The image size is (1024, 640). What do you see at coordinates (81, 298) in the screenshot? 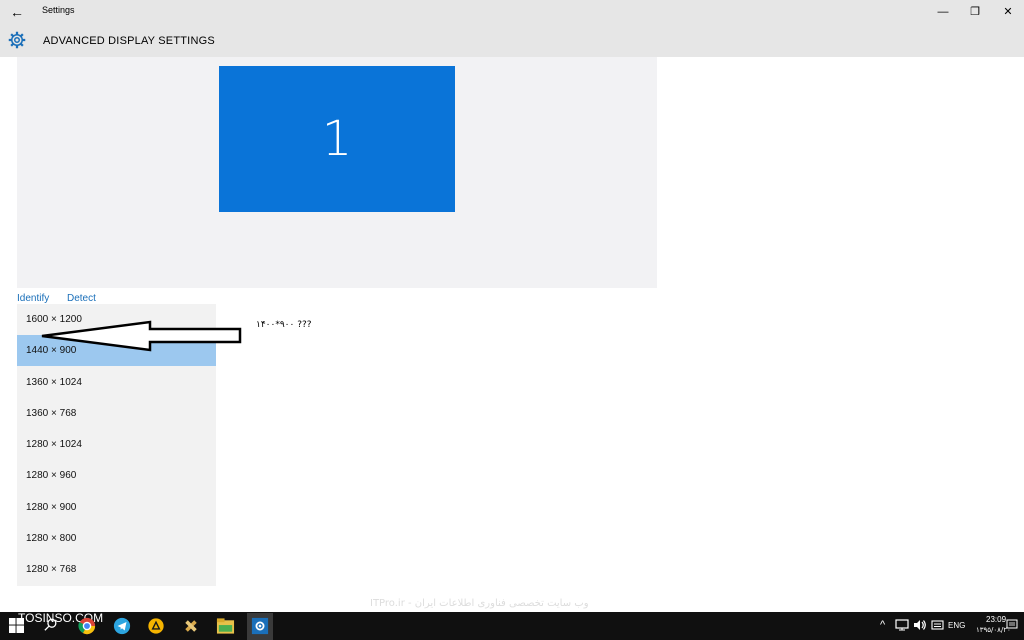
I see `detect-link: Detect` at bounding box center [81, 298].